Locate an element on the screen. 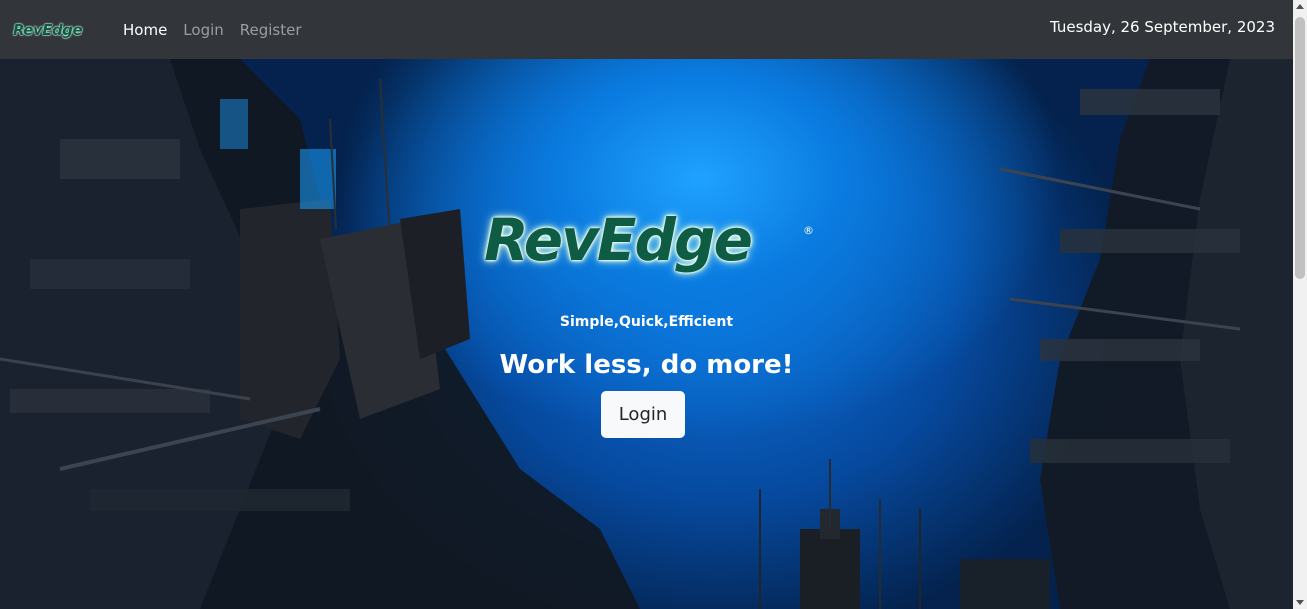 Image resolution: width=1307 pixels, height=609 pixels. hero-logo-text: RevEdge is located at coordinates (618, 240).